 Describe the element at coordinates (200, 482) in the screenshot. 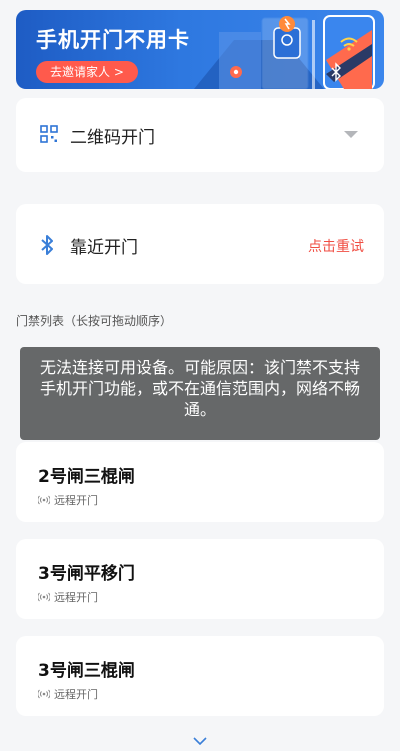

I see `door-card: 2号闸三棍闸 远程开门` at that location.